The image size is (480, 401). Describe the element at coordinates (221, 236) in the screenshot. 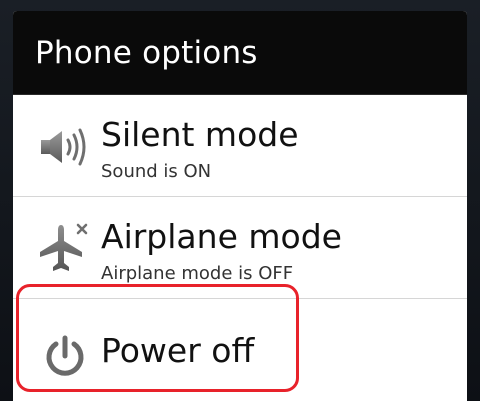

I see `option-label: Airplane mode` at that location.